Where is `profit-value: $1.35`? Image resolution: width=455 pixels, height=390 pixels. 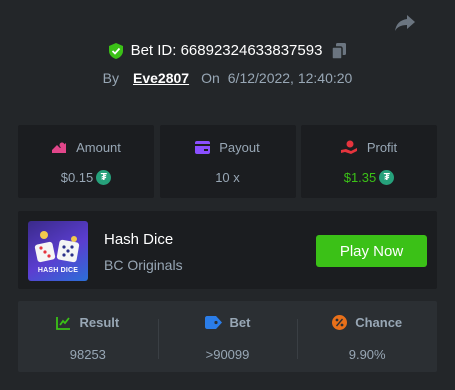
profit-value: $1.35 is located at coordinates (360, 177).